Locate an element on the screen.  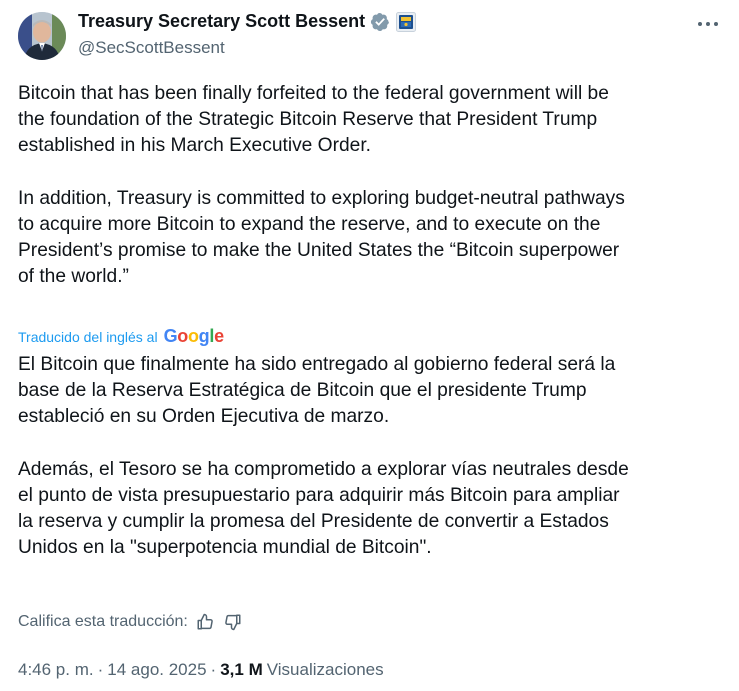
views-label: Visualizaciones is located at coordinates (325, 669).